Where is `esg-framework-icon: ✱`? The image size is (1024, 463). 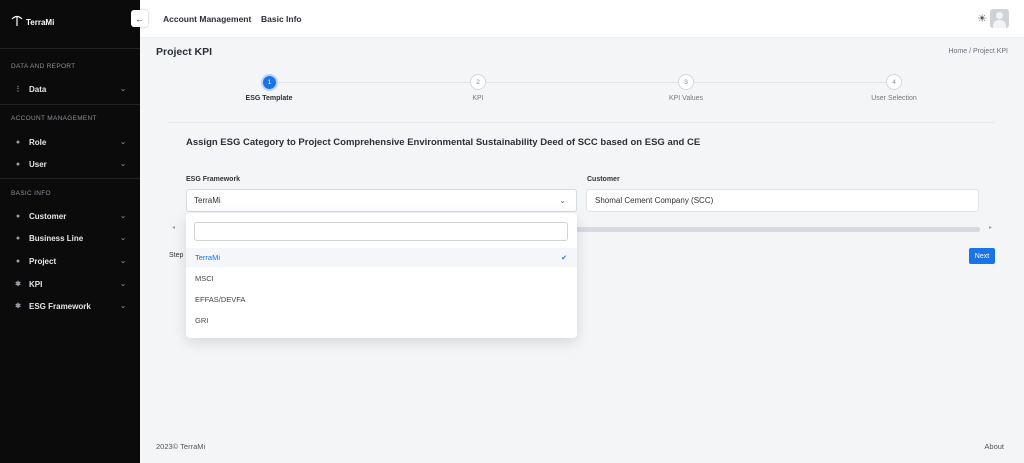
esg-framework-icon: ✱ is located at coordinates (18, 306).